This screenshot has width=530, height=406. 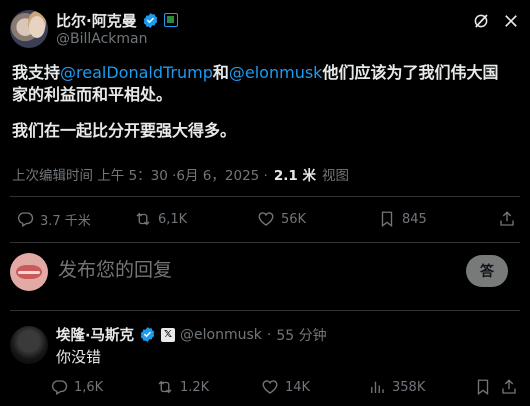 I want to click on author-display-name: 比尔·阿克曼, so click(x=96, y=20).